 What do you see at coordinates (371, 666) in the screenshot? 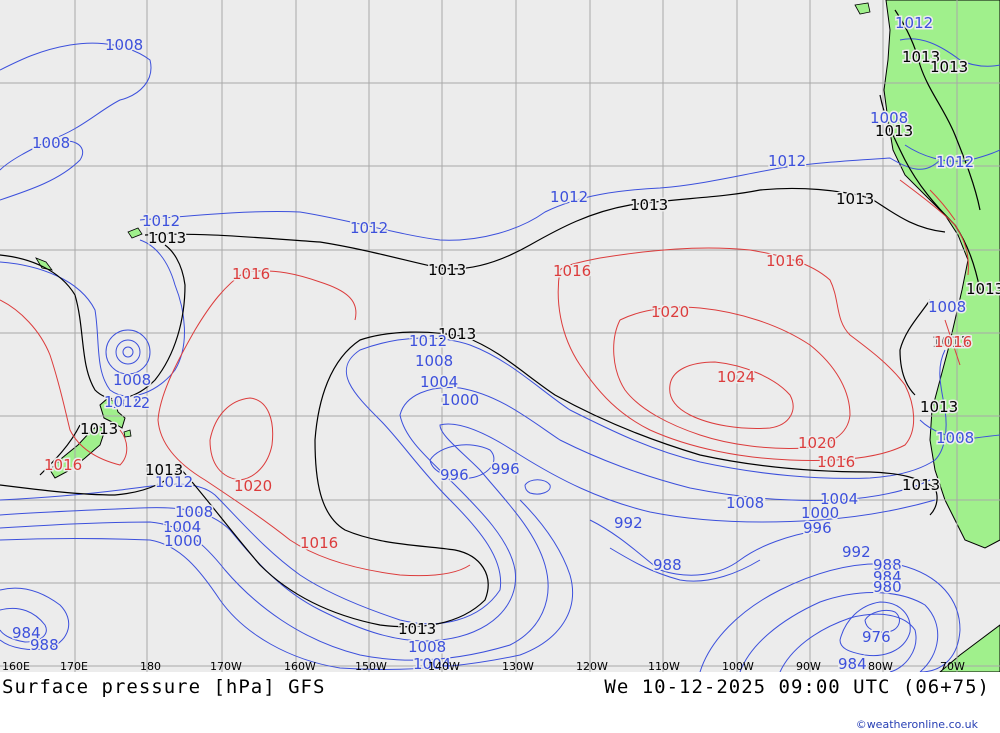
I see `longitude-label: 150W` at bounding box center [371, 666].